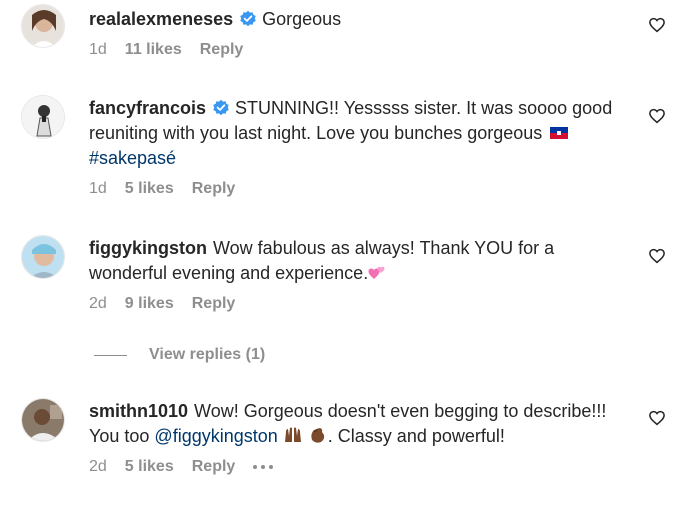  What do you see at coordinates (359, 189) in the screenshot?
I see `comment-meta: 1d 5 likes Reply` at bounding box center [359, 189].